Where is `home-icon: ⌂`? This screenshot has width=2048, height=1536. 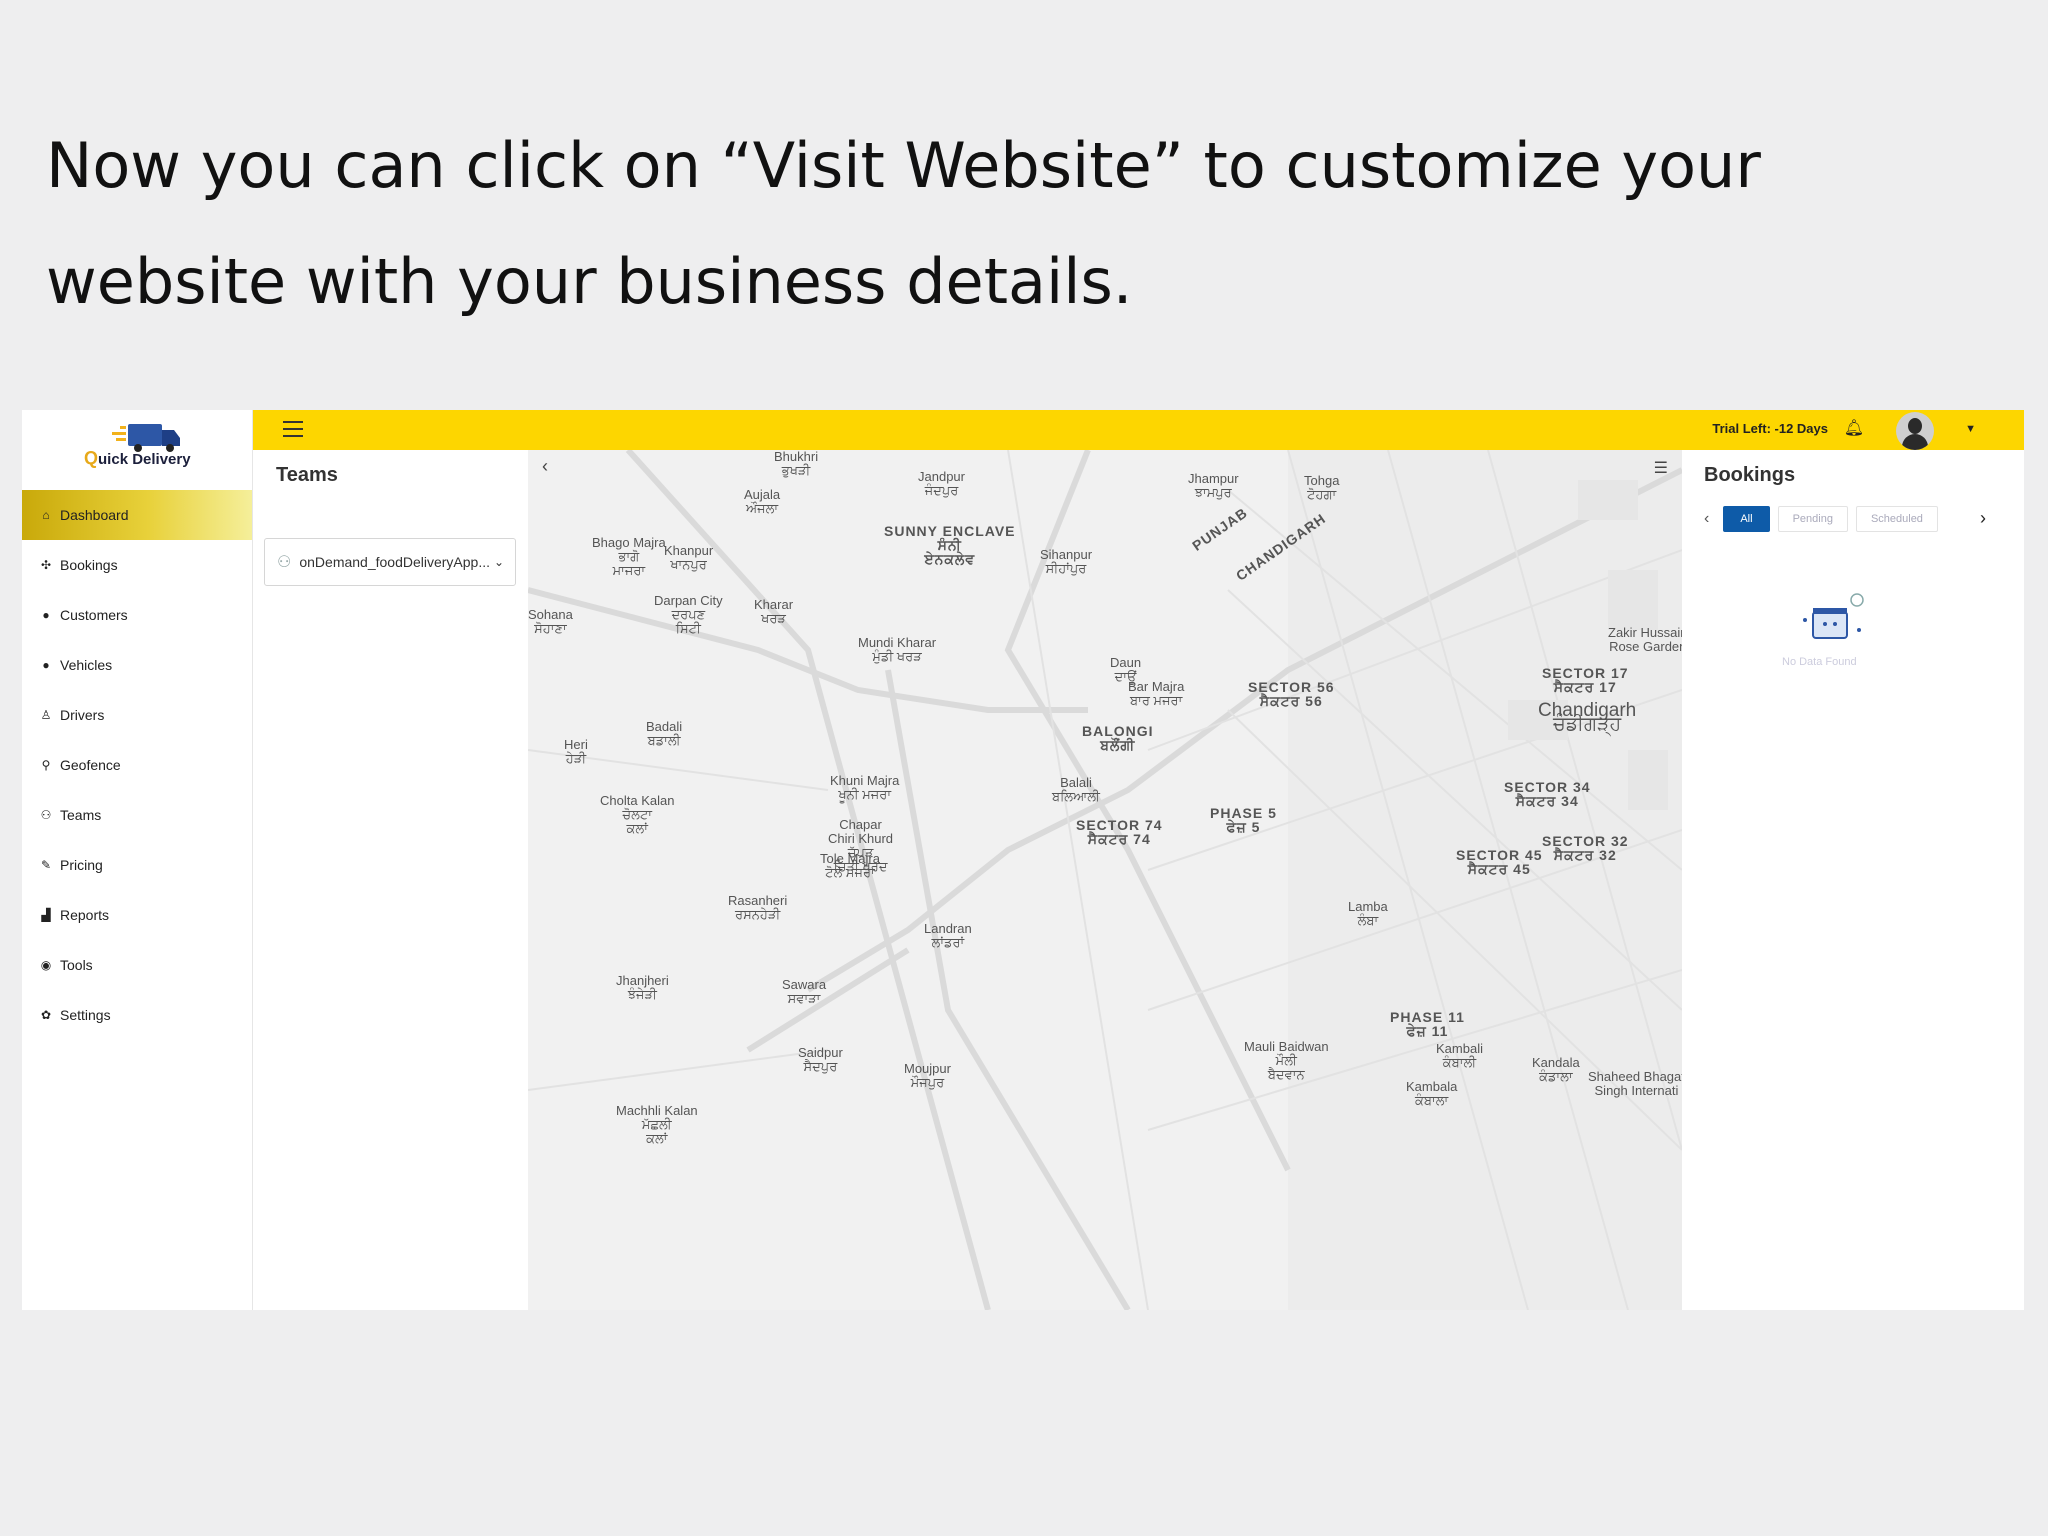
home-icon: ⌂ is located at coordinates (46, 515).